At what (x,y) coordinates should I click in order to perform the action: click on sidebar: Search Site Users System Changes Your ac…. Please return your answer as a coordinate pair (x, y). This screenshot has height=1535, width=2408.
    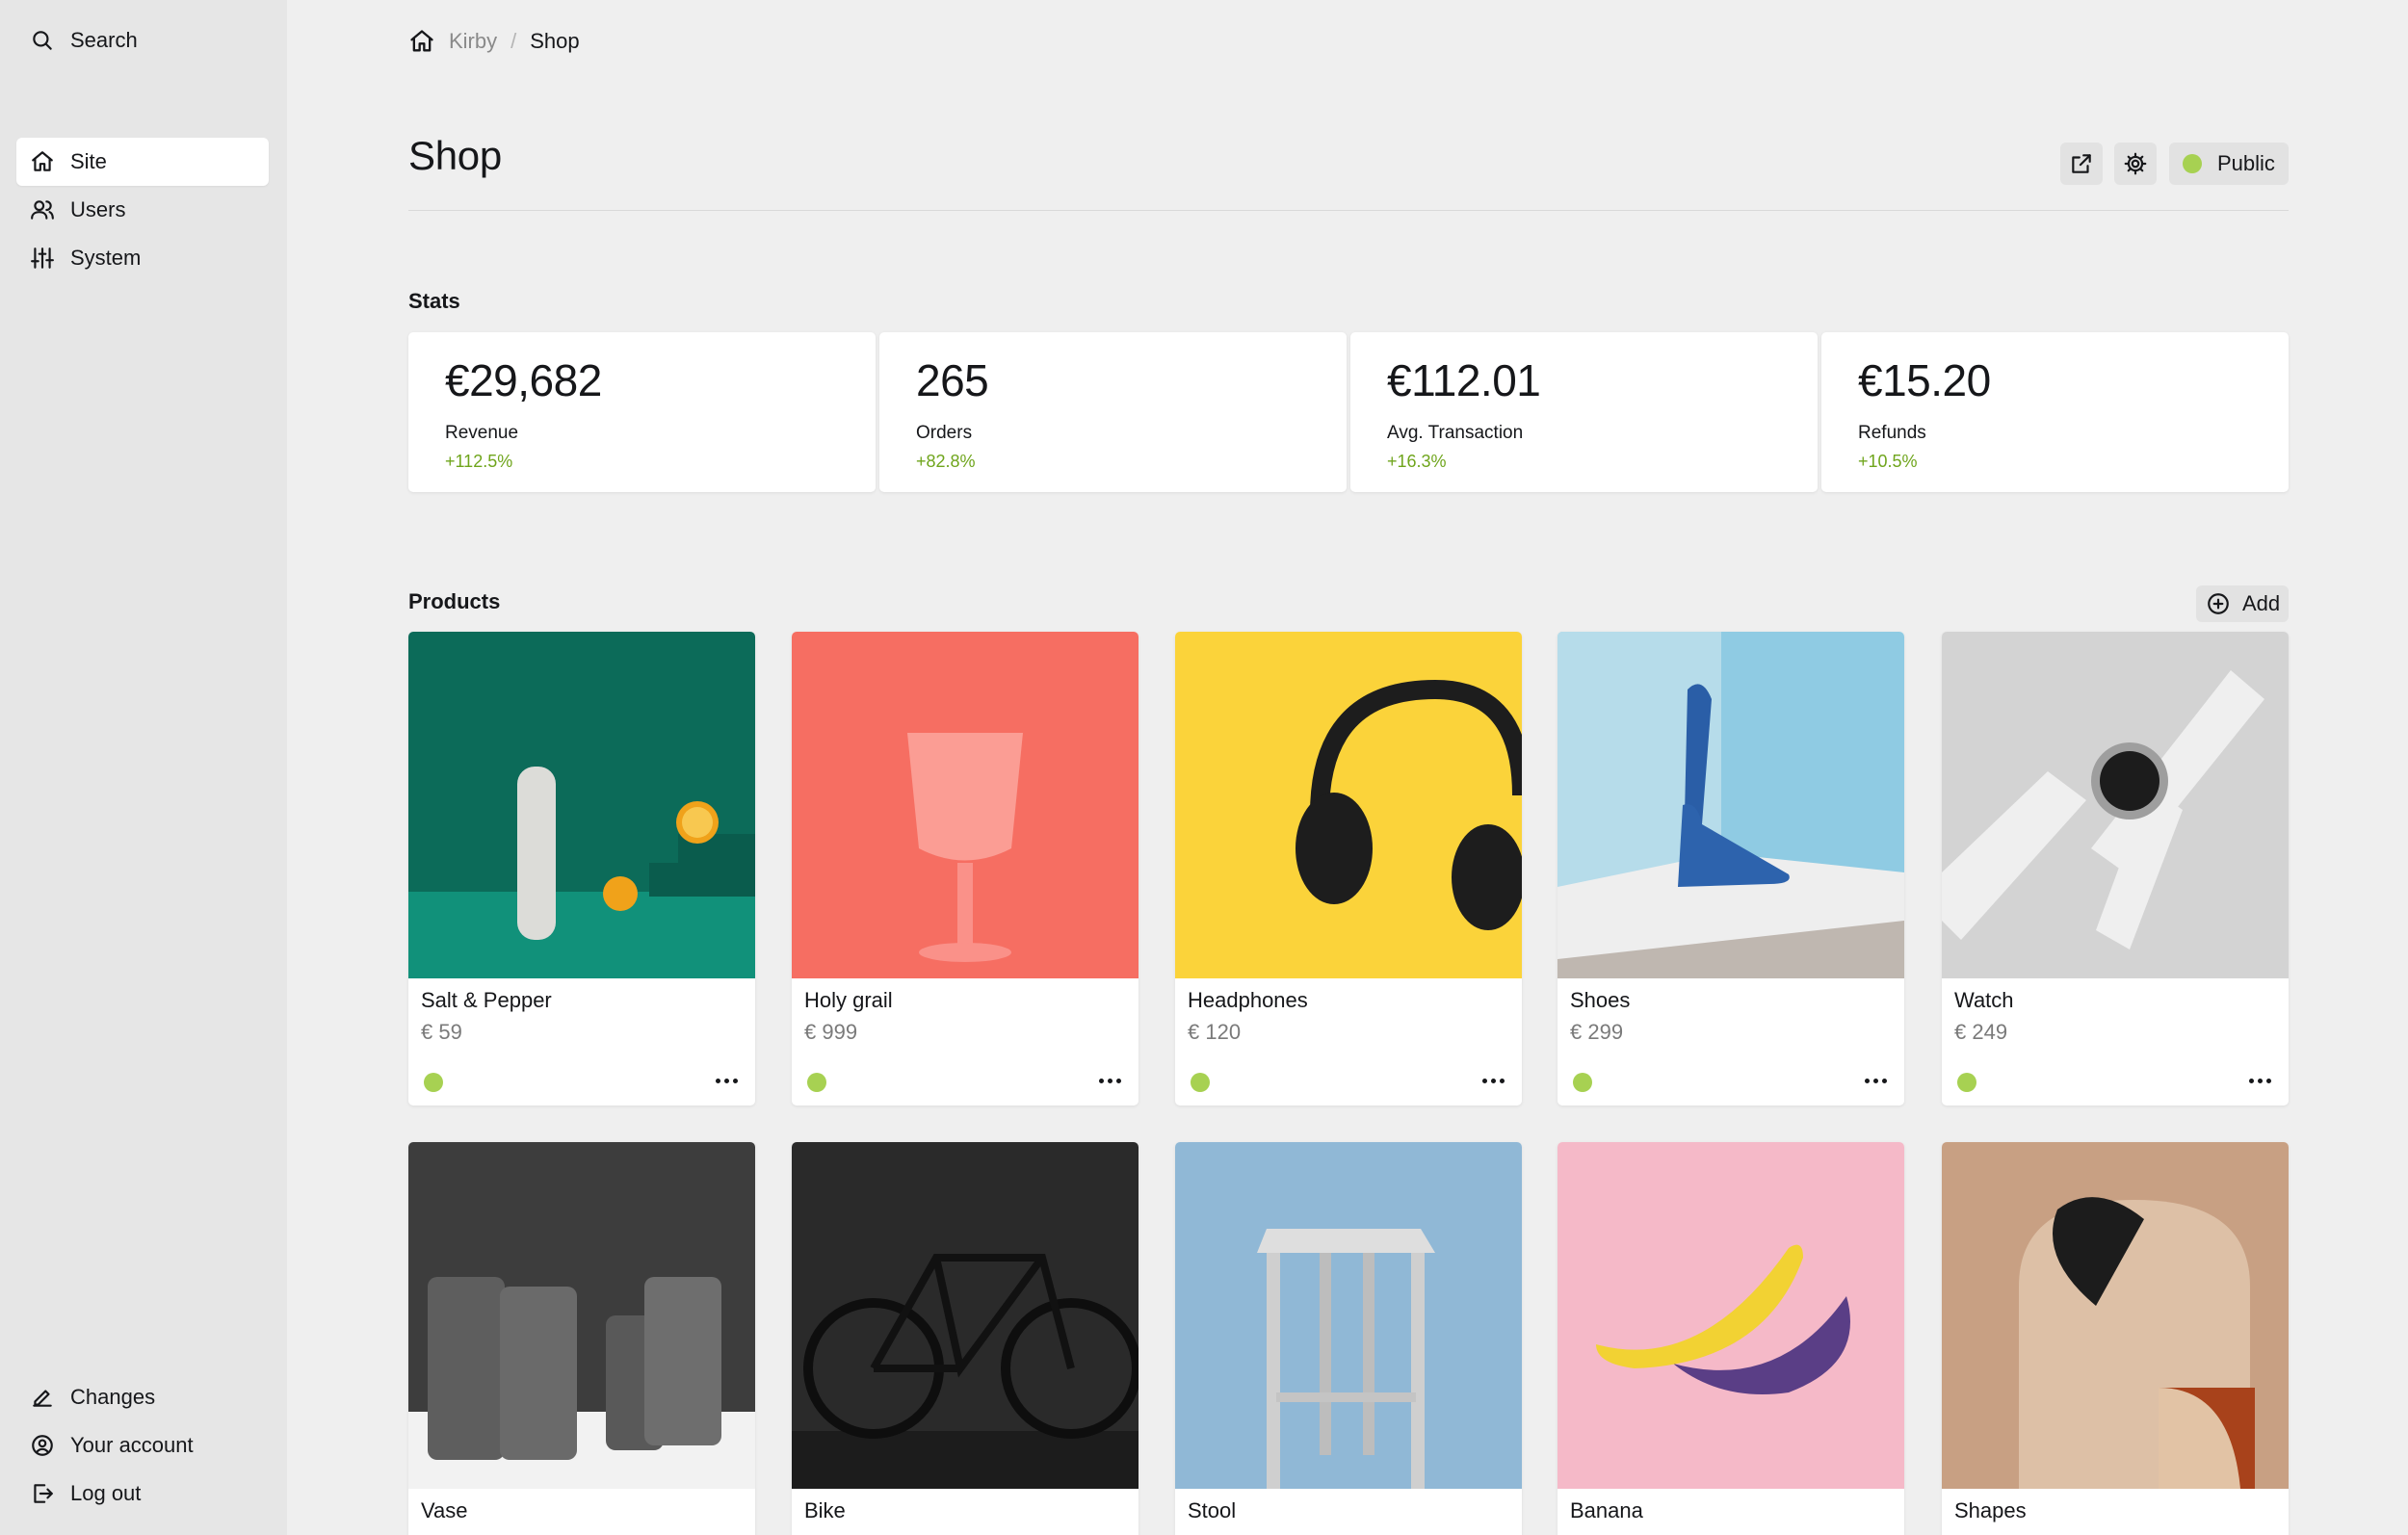
    Looking at the image, I should click on (143, 767).